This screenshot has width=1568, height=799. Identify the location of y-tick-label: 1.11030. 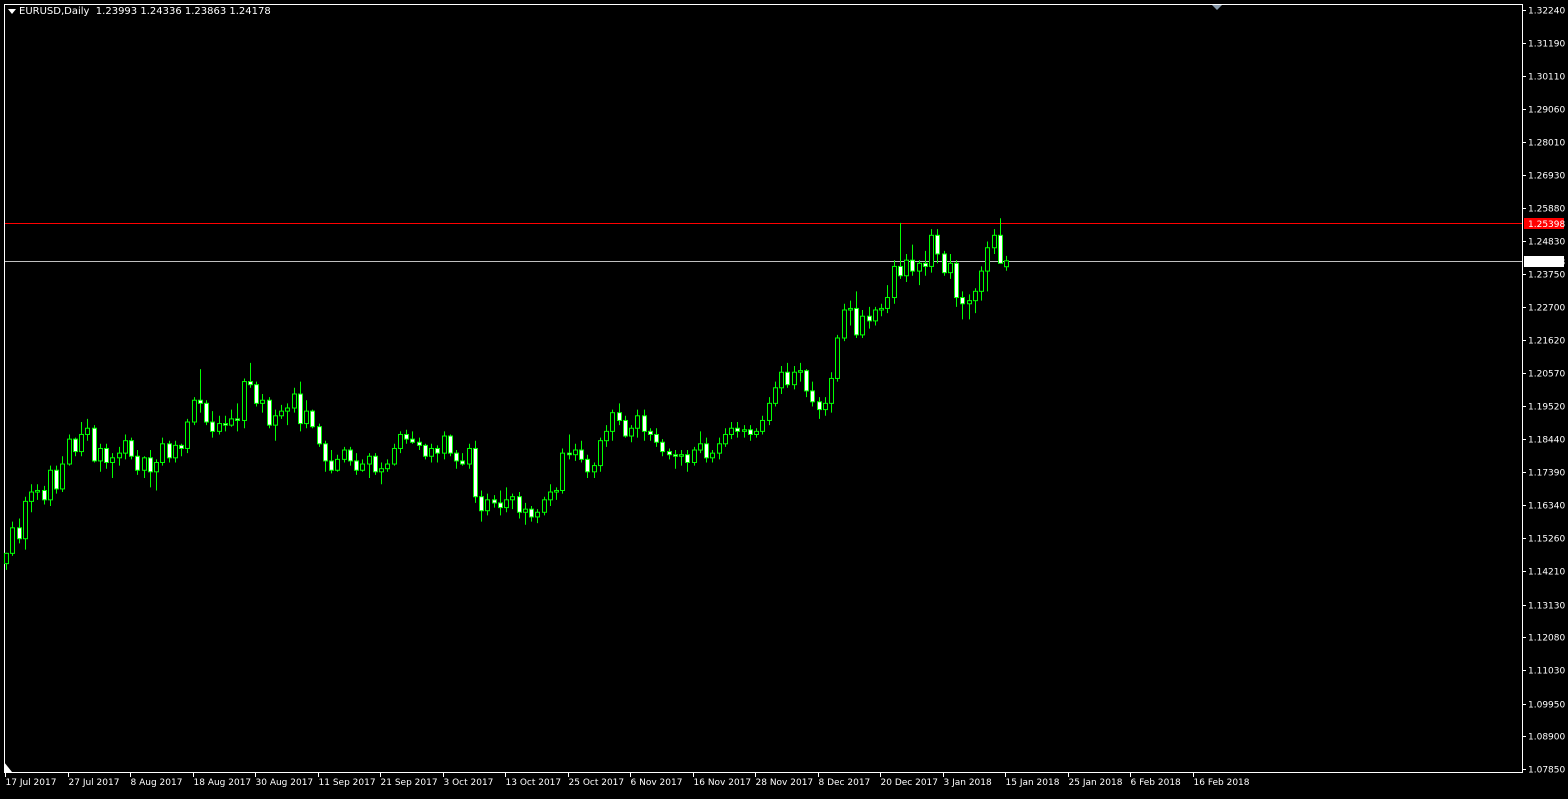
(1546, 672).